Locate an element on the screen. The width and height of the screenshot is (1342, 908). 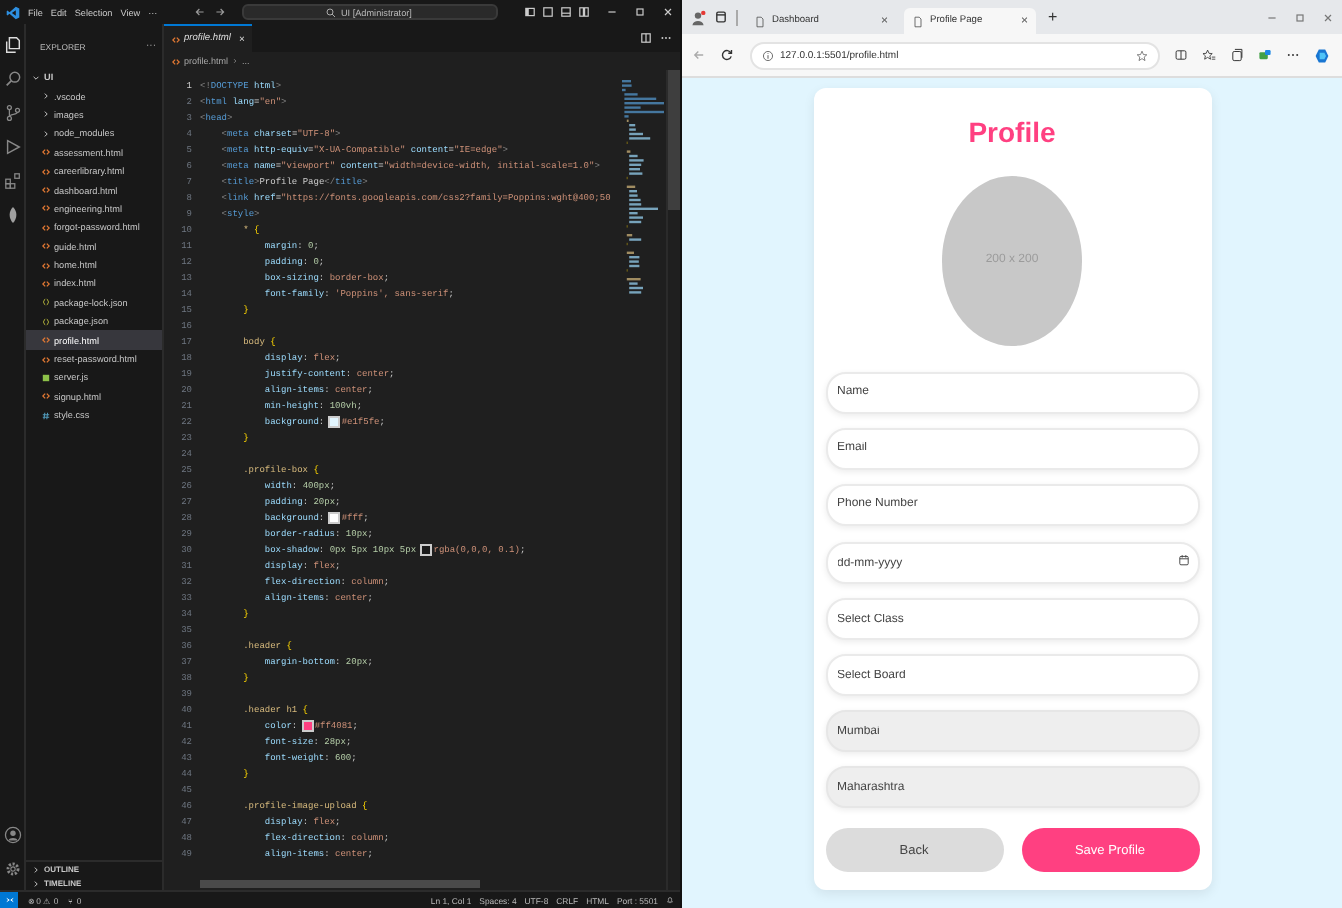
favorites-icon is located at coordinates (1209, 55).